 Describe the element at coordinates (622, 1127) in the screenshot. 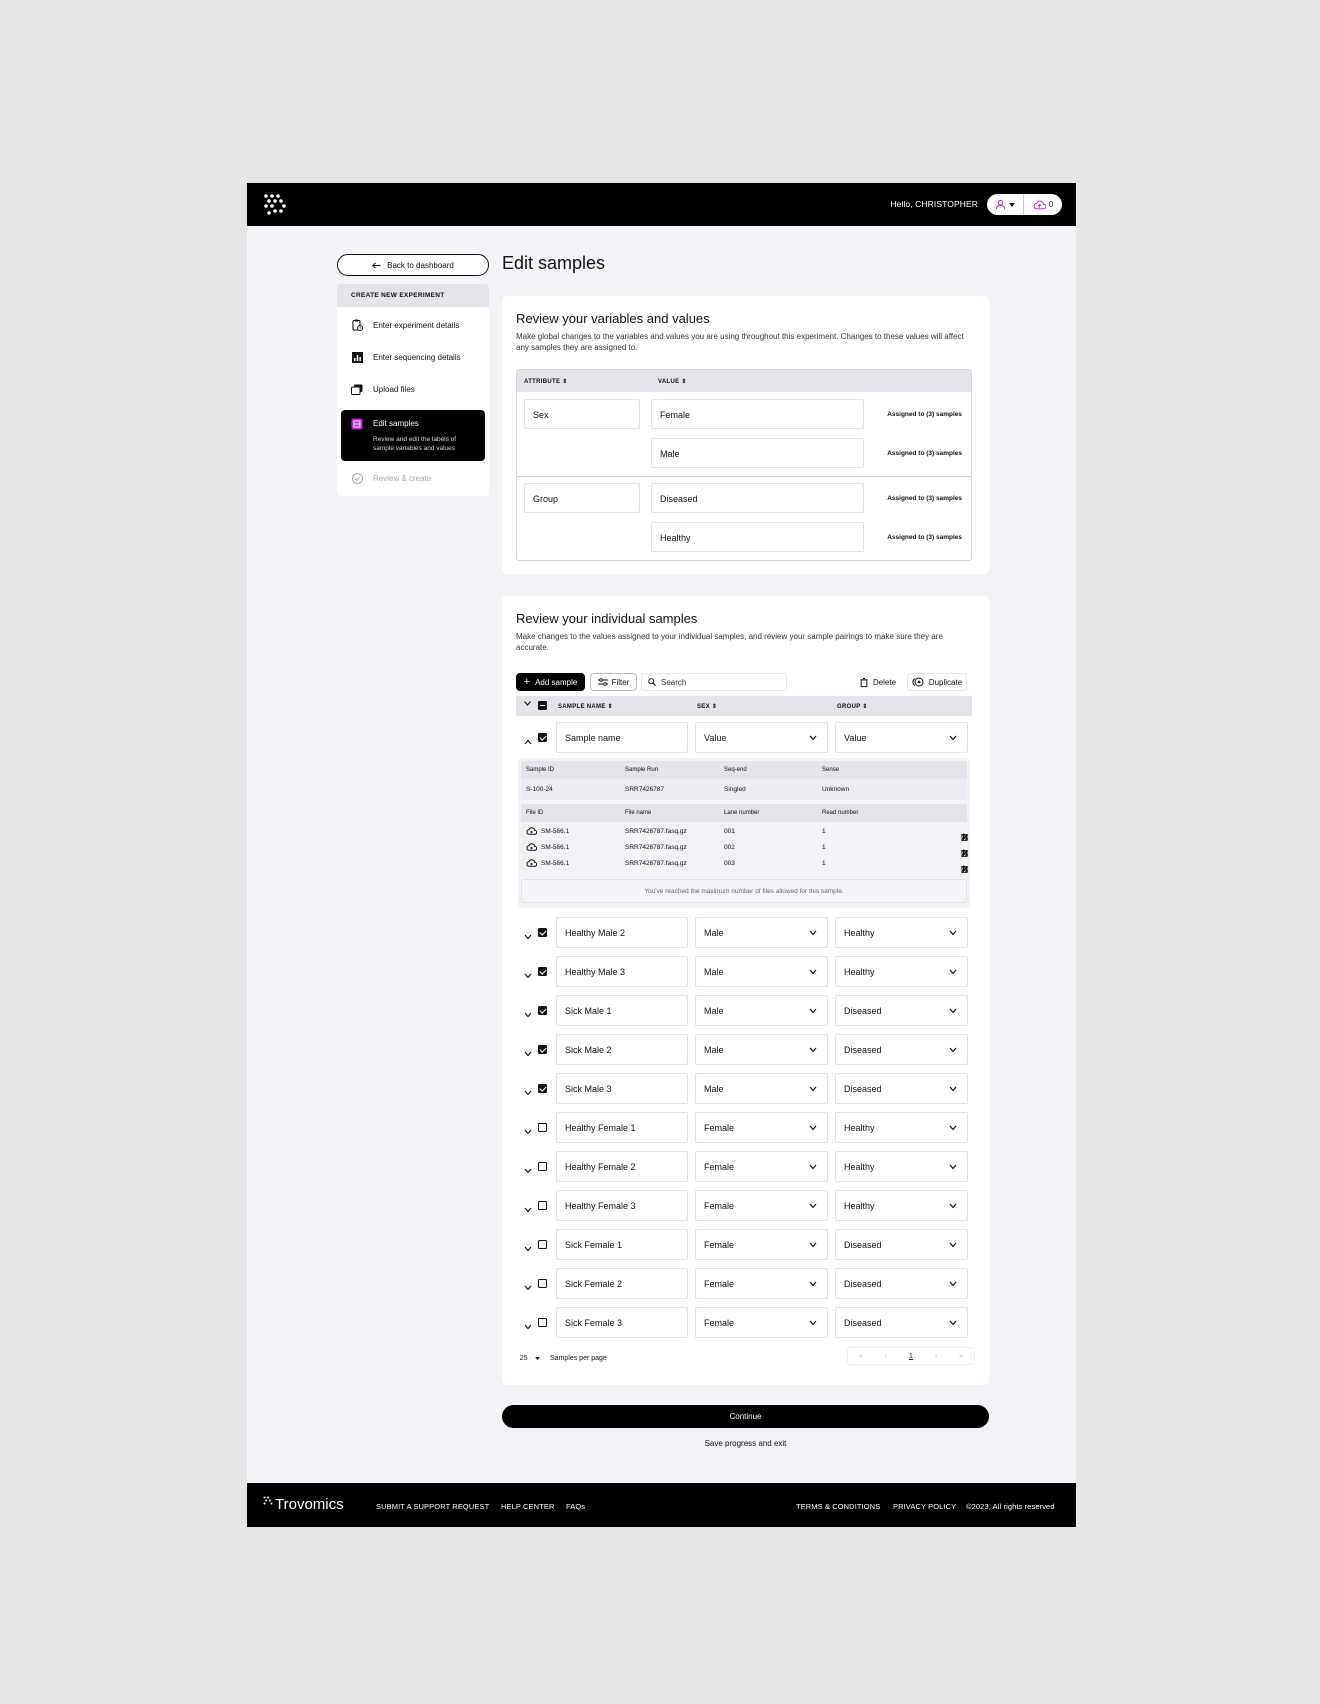

I see `sample-name-field: Healthy Female 1` at that location.